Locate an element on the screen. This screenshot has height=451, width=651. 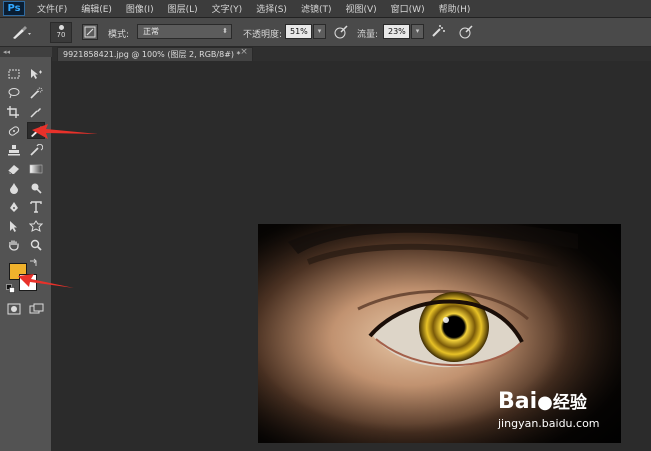
menu-layer: 图层(L) is located at coordinates (183, 8).